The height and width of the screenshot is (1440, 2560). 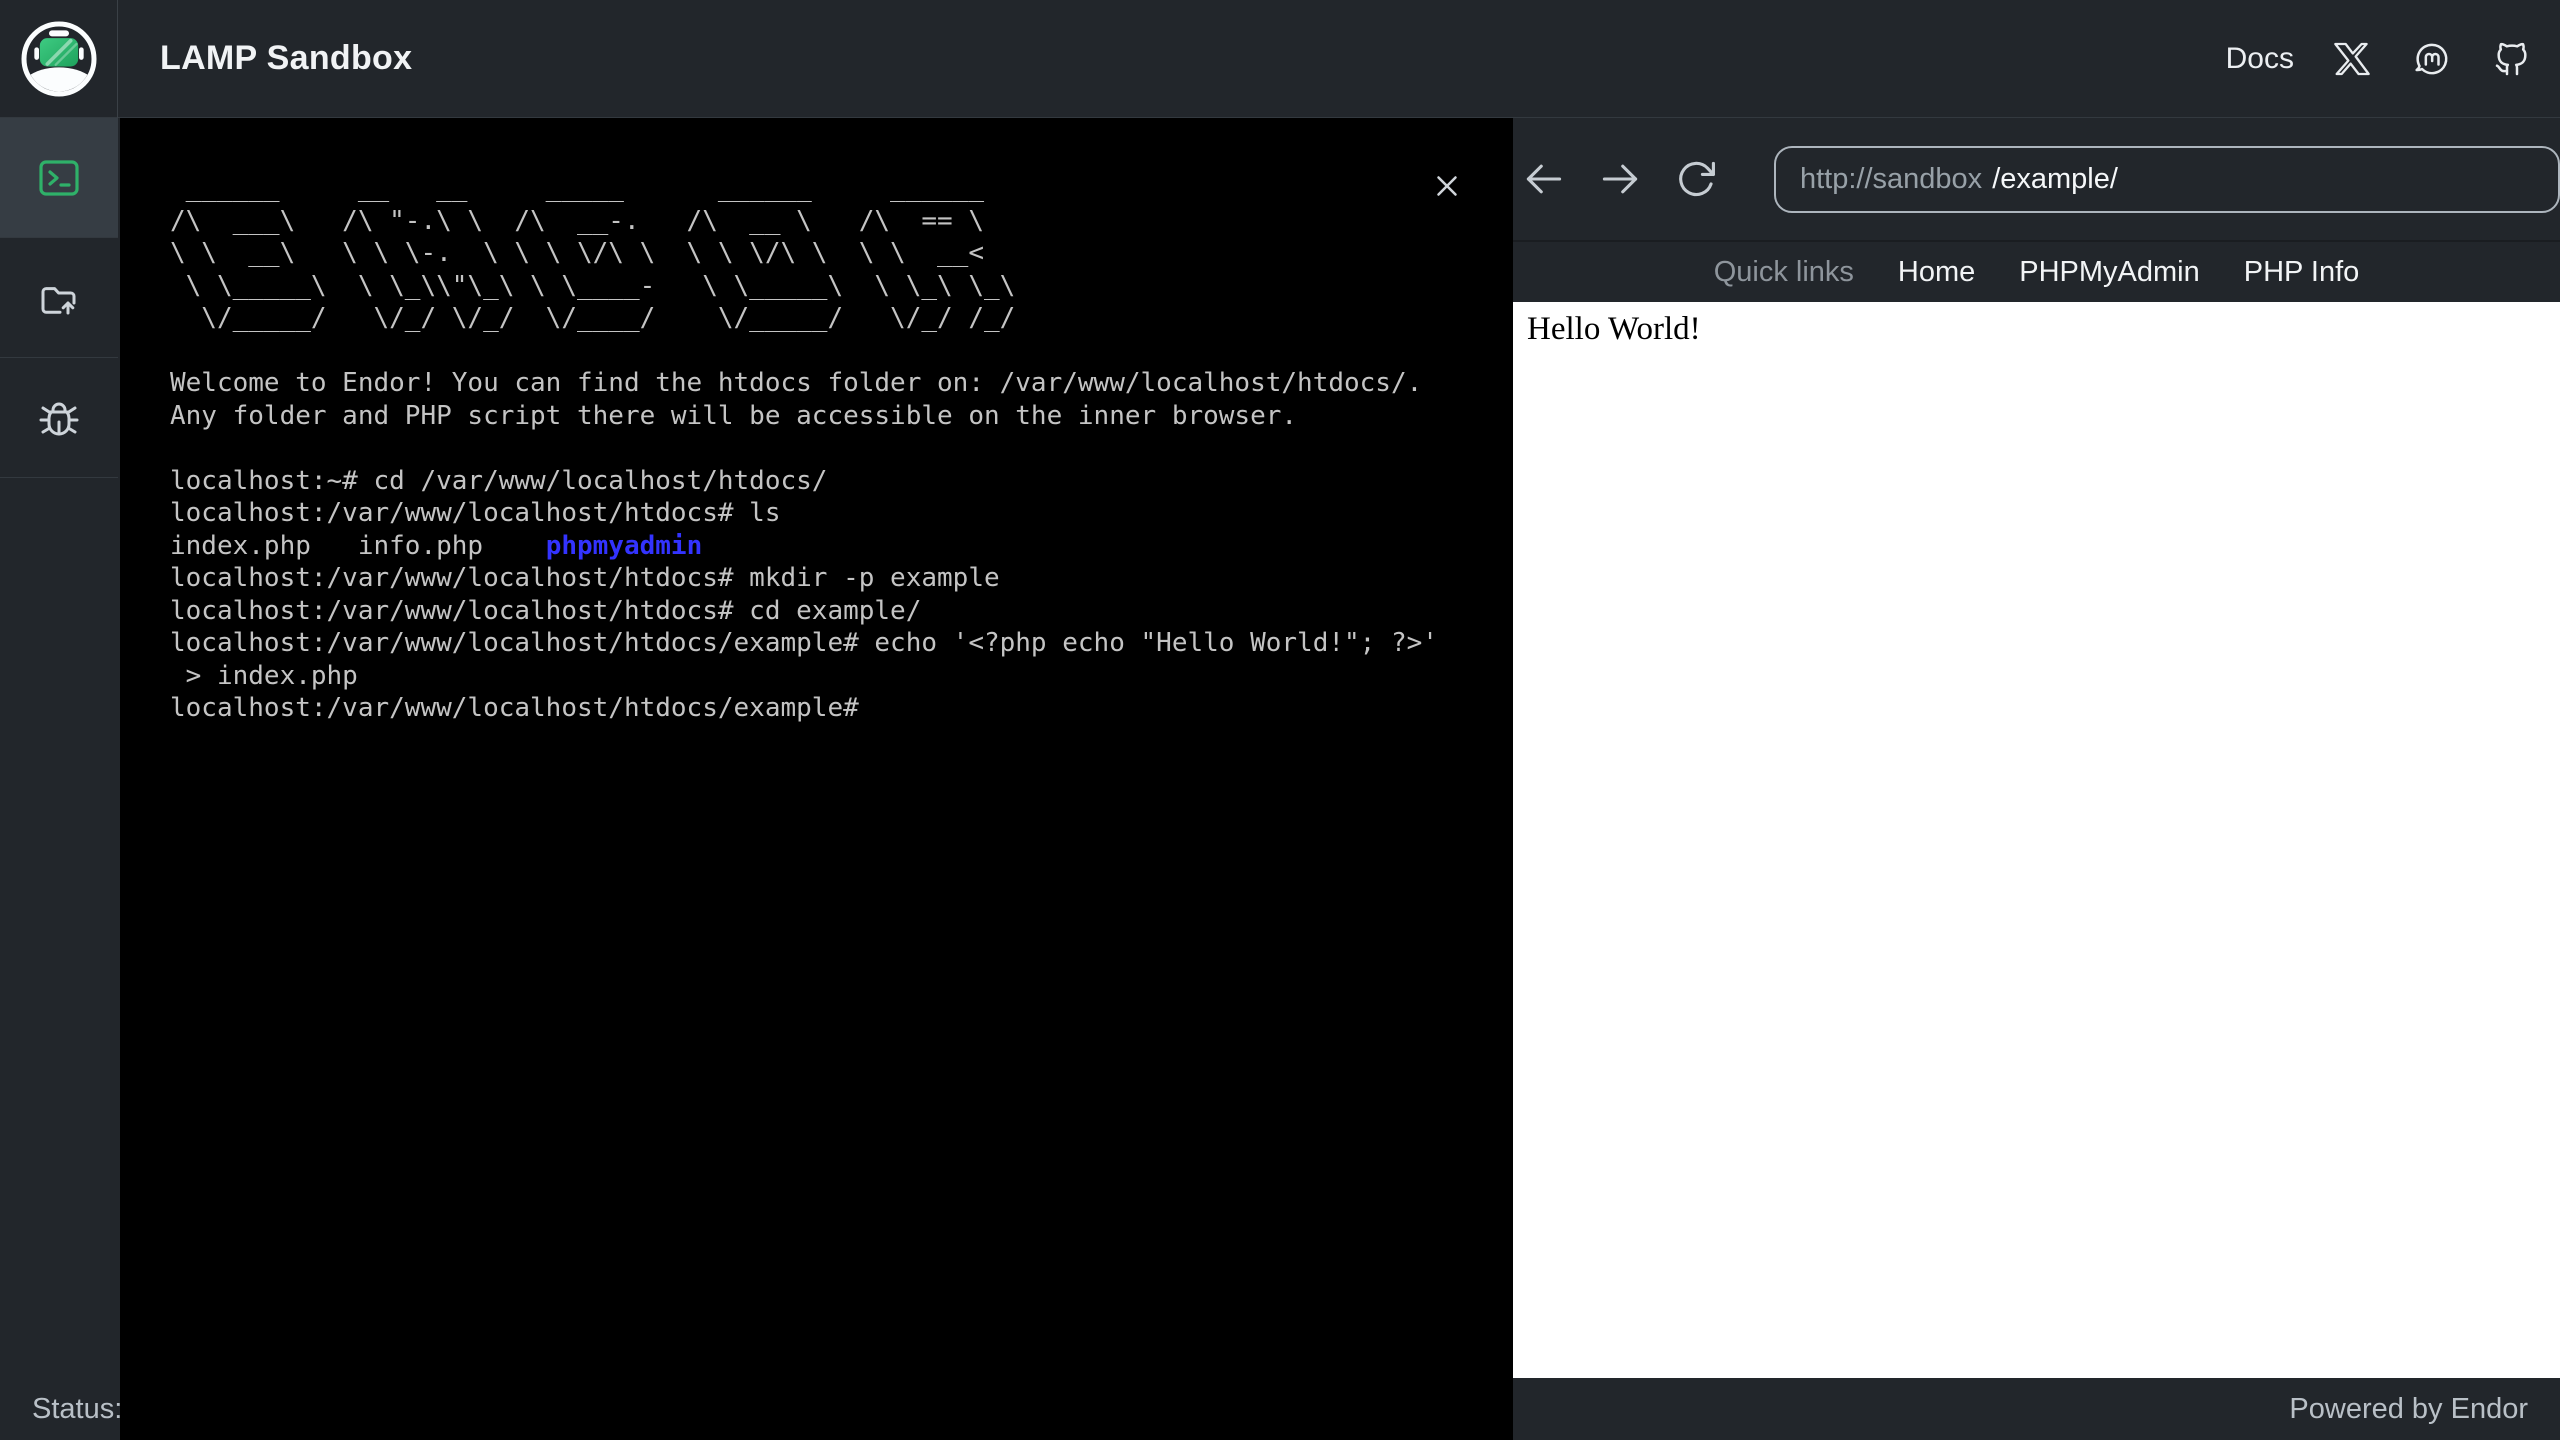 I want to click on quick-link-home: Home, so click(x=1936, y=272).